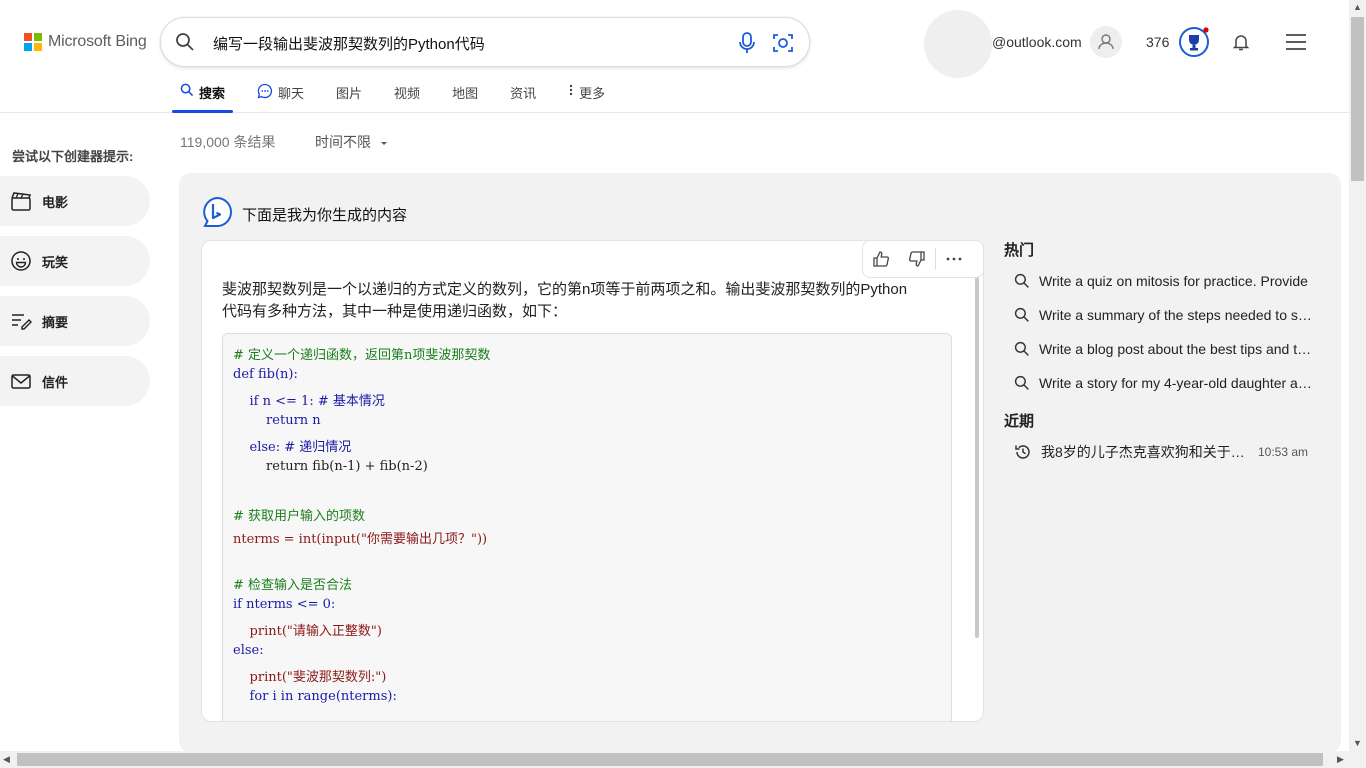 The image size is (1366, 768). What do you see at coordinates (1022, 452) in the screenshot?
I see `history-icon` at bounding box center [1022, 452].